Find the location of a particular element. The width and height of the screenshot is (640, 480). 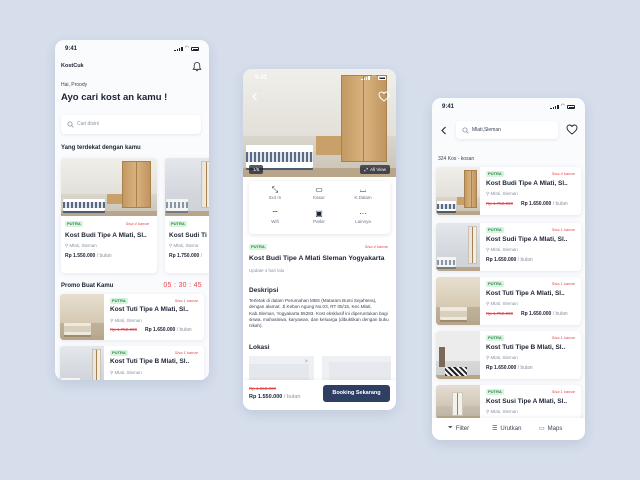

listing-price: Rp 1.750.000 / is located at coordinates (186, 256).